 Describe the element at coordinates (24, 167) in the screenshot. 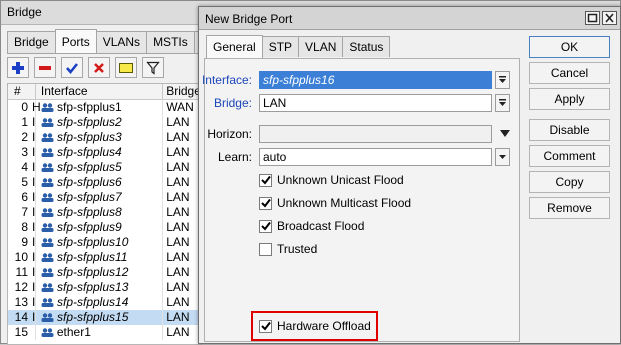

I see `row-number: 4` at that location.